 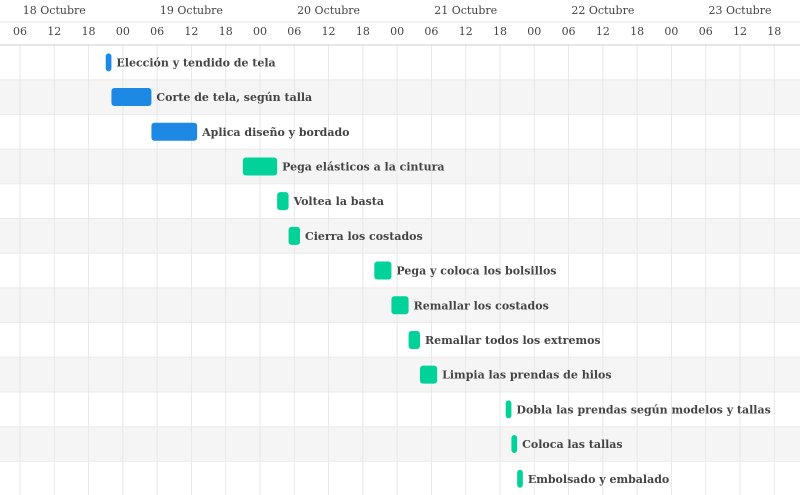 I want to click on task-label: Remallar todos los extremos, so click(x=513, y=340).